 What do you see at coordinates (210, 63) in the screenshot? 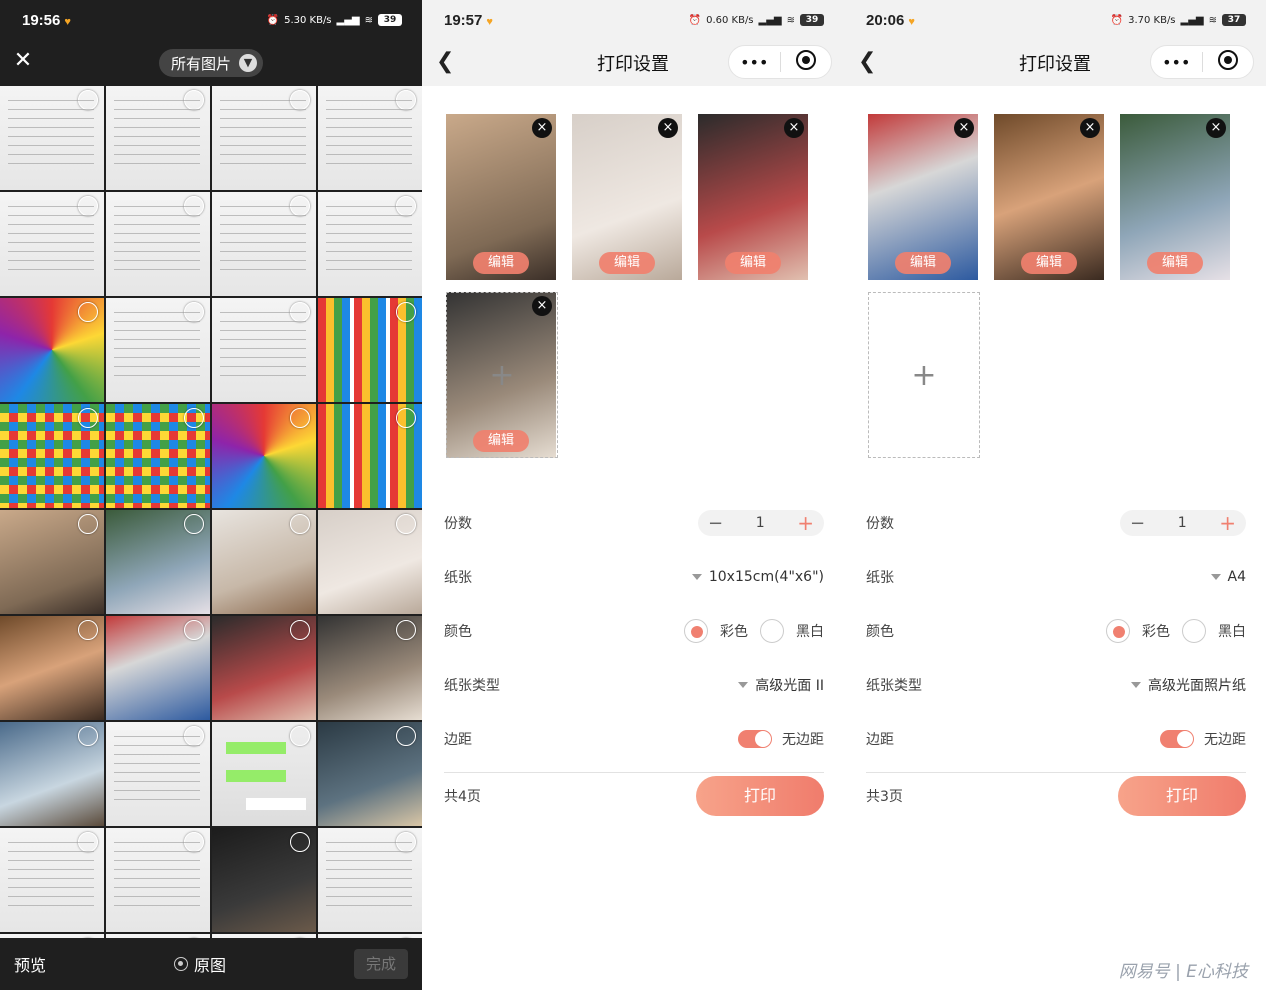
I see `album-selector: 所有图片 ▼` at bounding box center [210, 63].